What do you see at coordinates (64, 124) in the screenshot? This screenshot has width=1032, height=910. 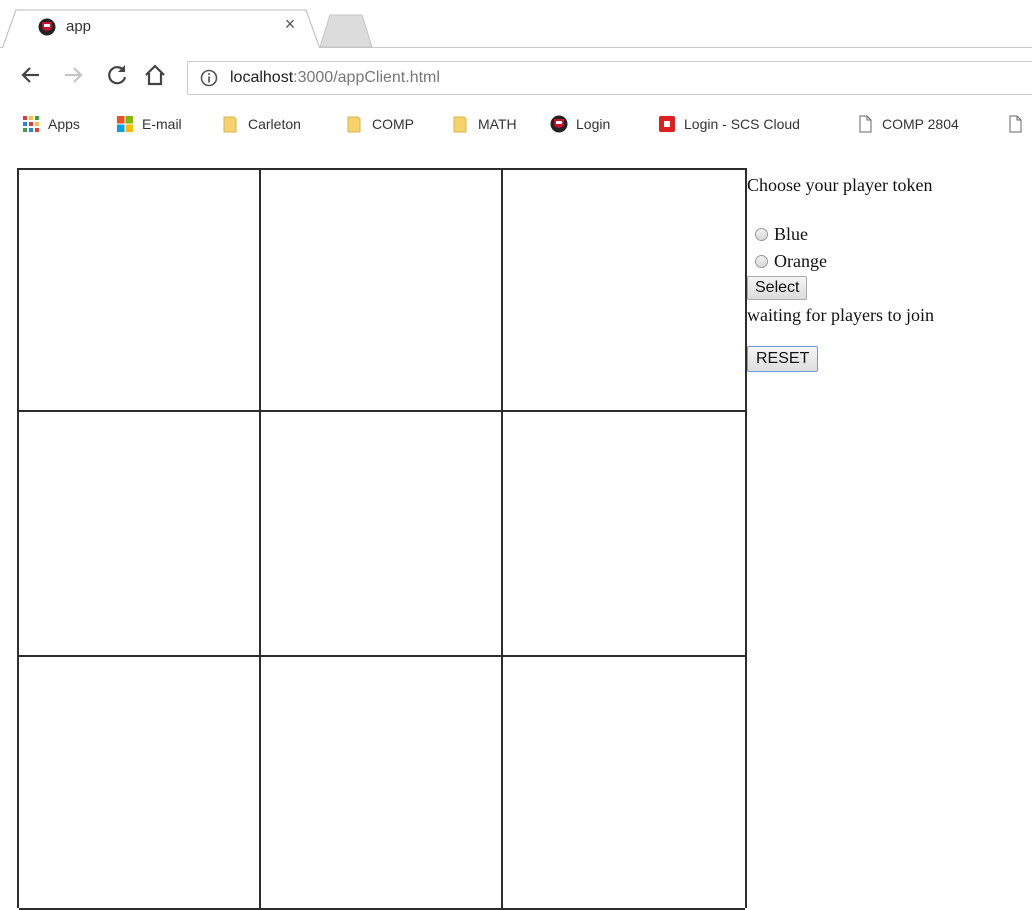 I see `bookmark-label: Apps` at bounding box center [64, 124].